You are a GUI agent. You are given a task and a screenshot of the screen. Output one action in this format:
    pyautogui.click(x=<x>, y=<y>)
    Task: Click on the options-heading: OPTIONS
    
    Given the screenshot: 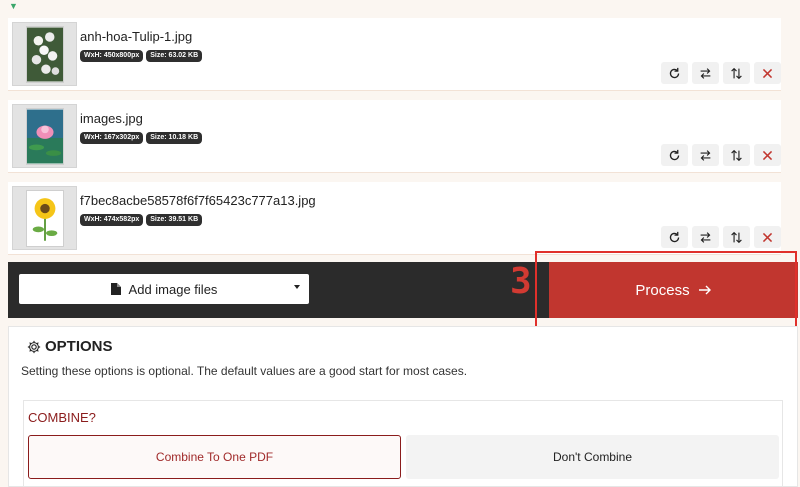 What is the action you would take?
    pyautogui.click(x=70, y=346)
    